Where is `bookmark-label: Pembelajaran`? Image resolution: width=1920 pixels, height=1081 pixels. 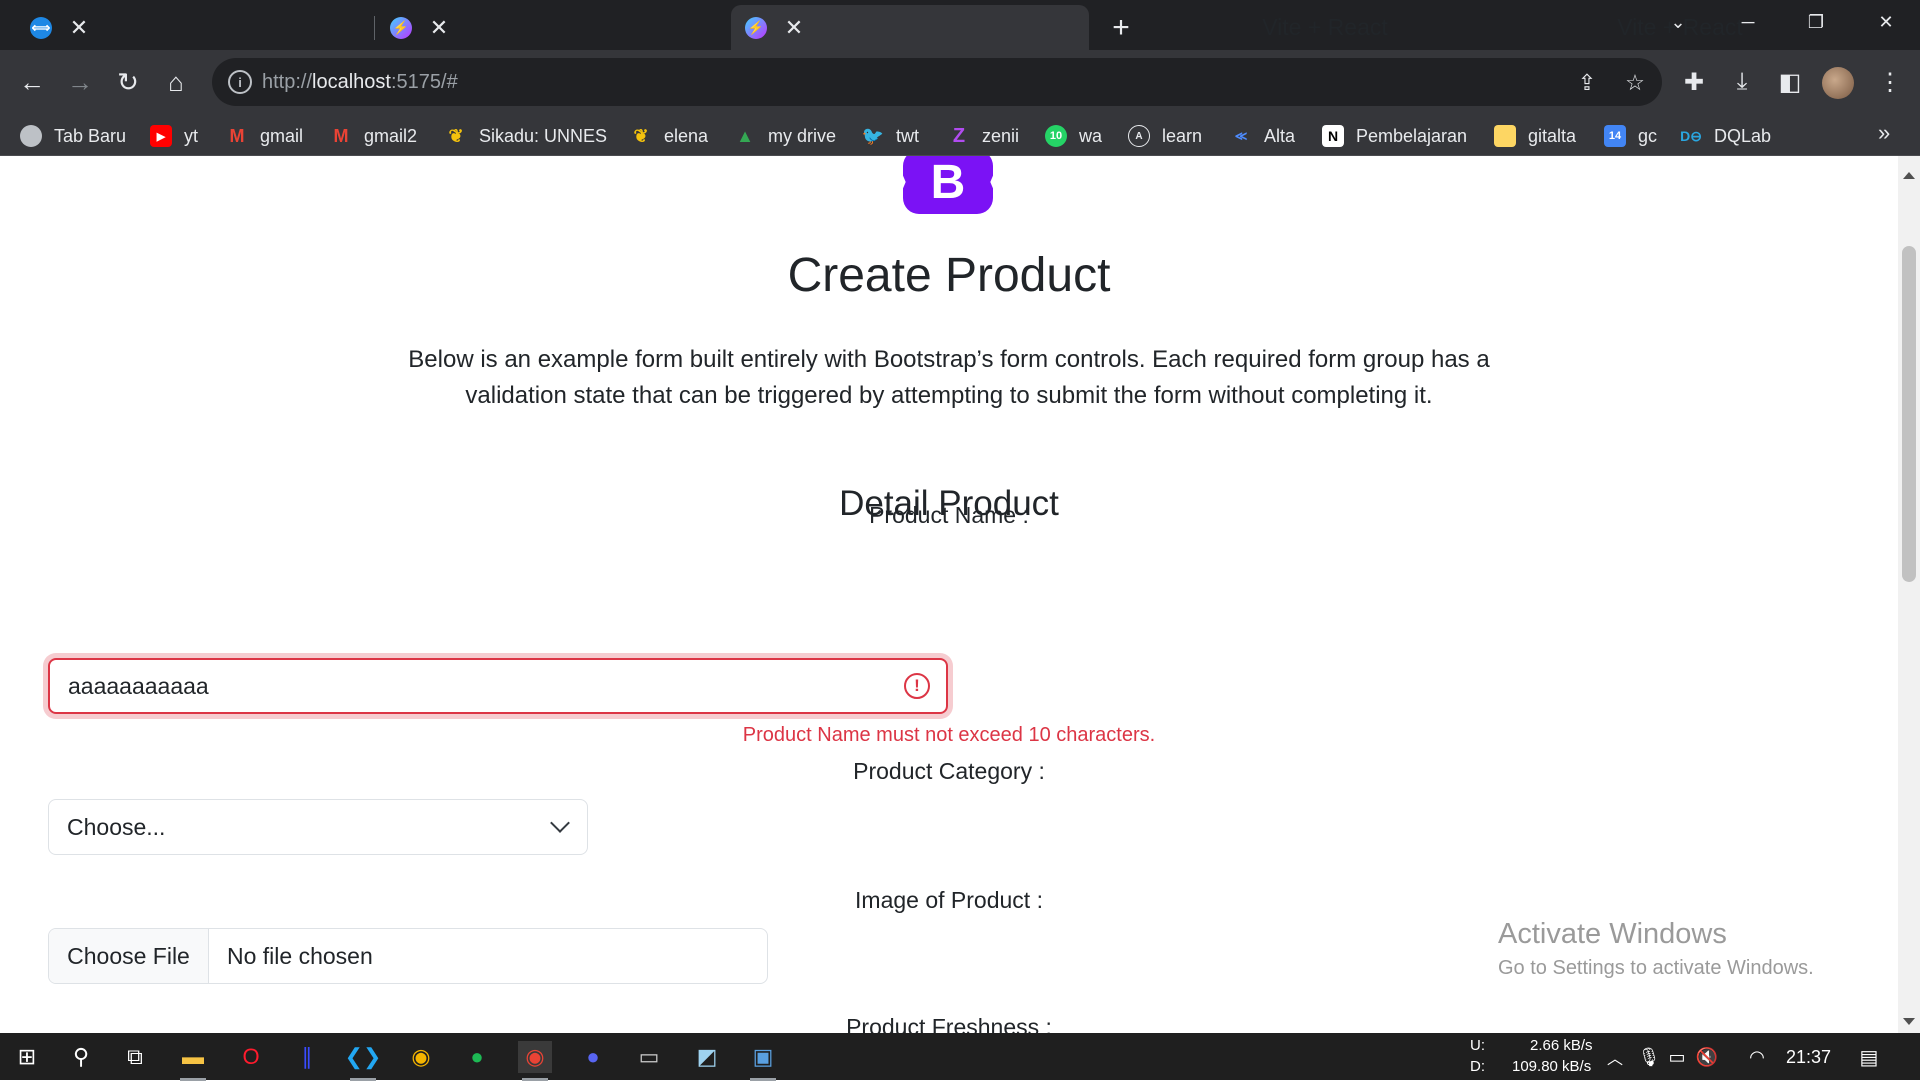
bookmark-label: Pembelajaran is located at coordinates (1412, 135).